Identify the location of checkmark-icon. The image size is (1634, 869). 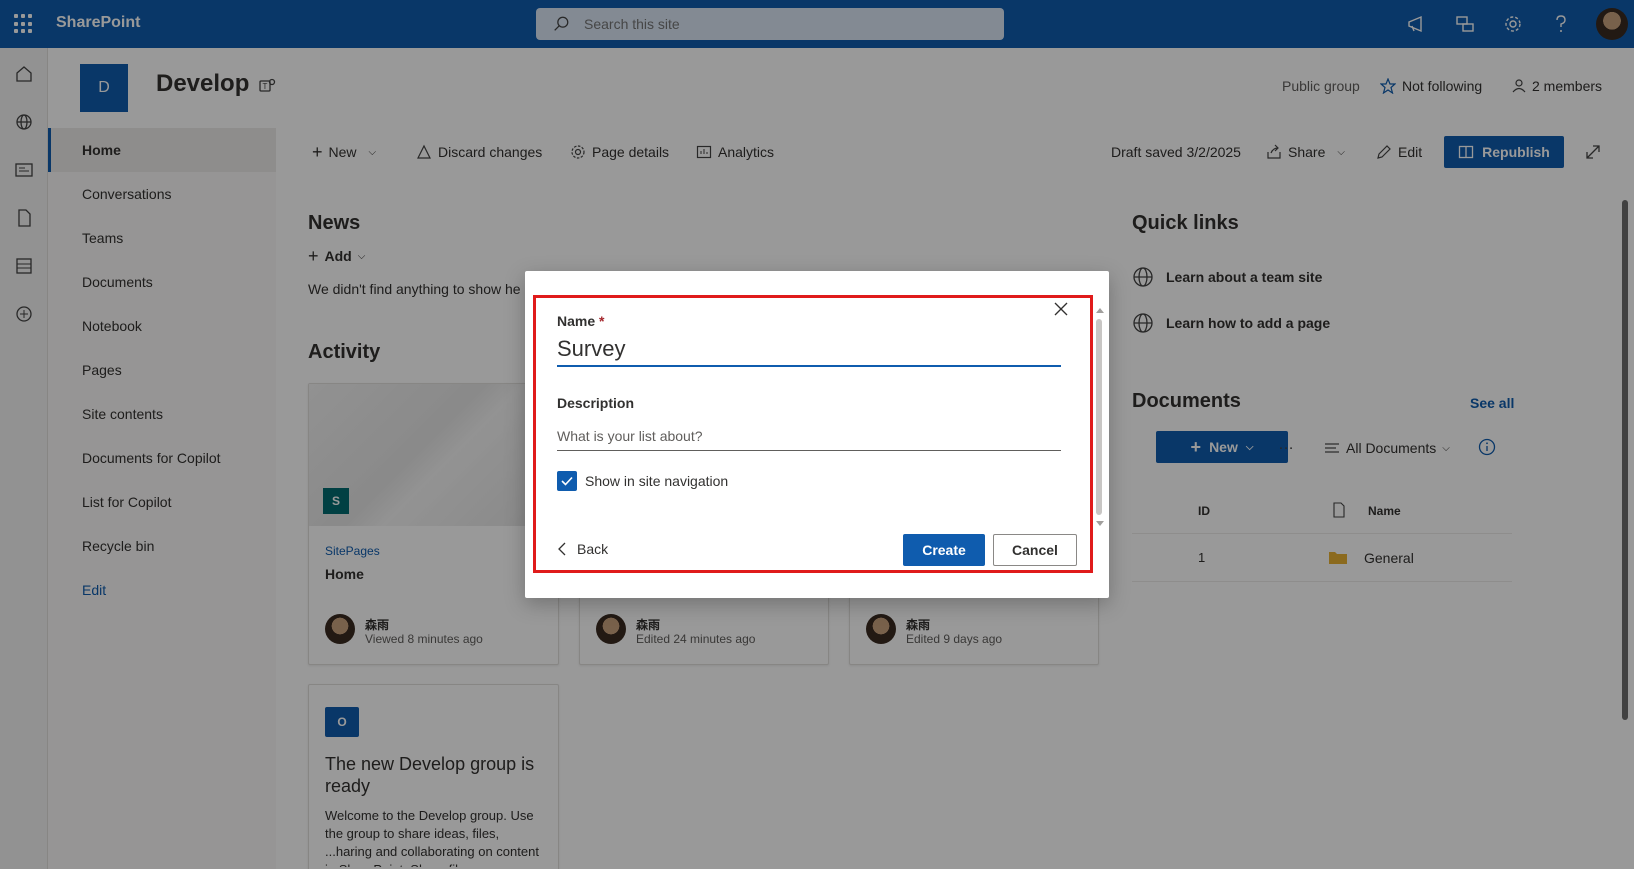
(567, 481).